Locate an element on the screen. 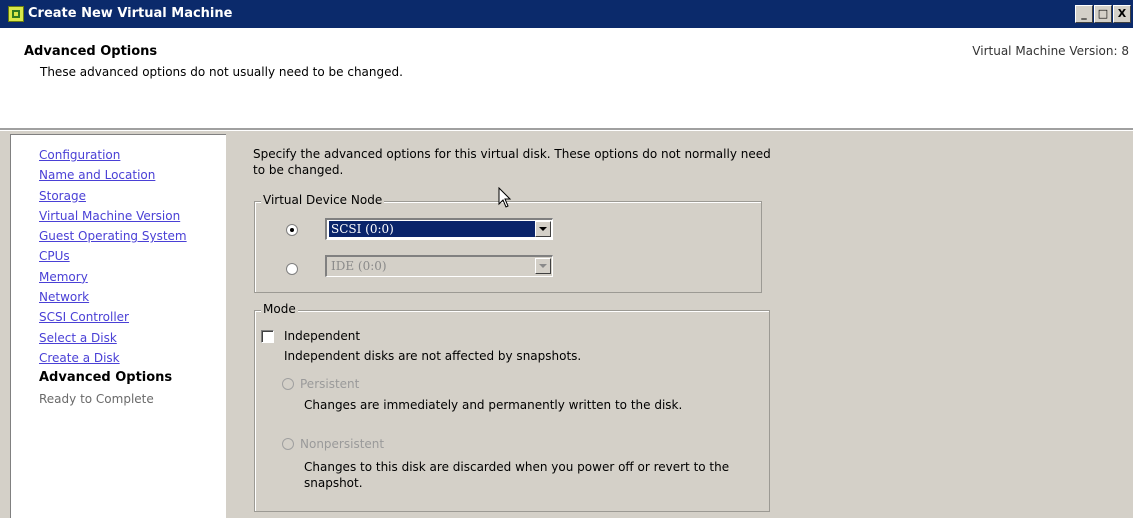 The image size is (1133, 518). window-title: Create New Virtual Machine is located at coordinates (130, 13).